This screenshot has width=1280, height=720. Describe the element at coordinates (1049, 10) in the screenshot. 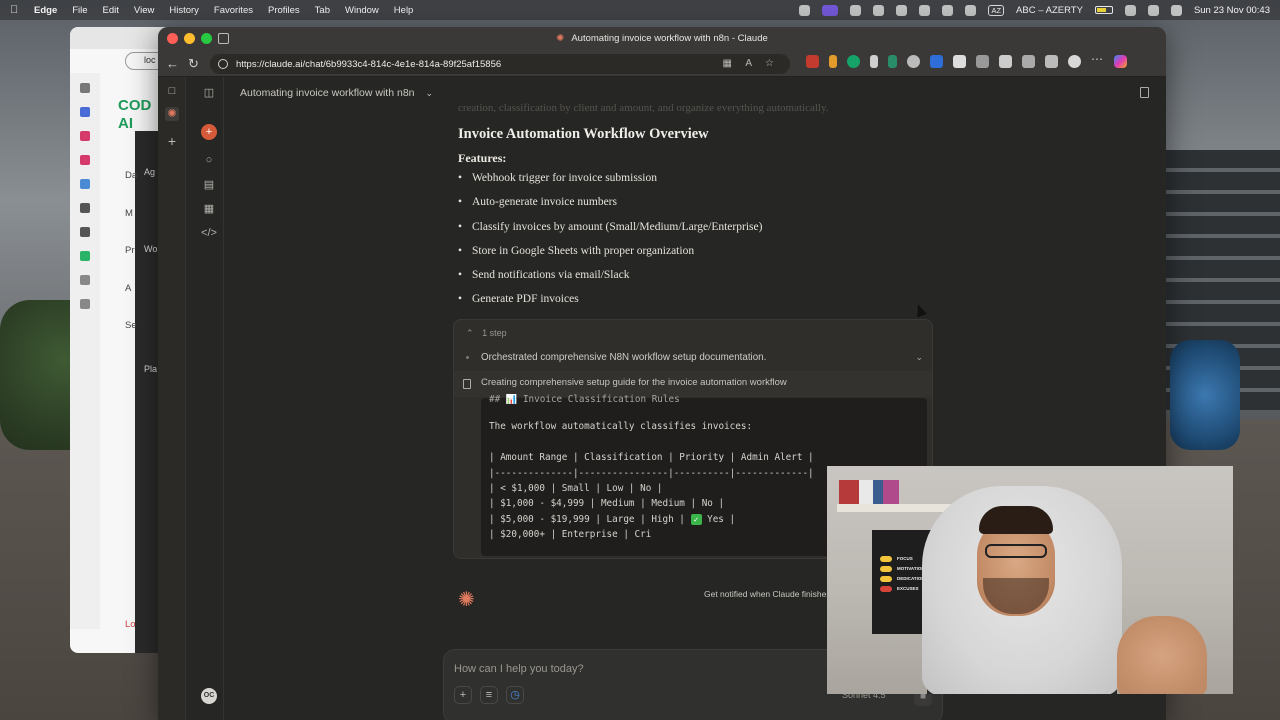

I see `input-source-label: ABC – AZERTY` at that location.